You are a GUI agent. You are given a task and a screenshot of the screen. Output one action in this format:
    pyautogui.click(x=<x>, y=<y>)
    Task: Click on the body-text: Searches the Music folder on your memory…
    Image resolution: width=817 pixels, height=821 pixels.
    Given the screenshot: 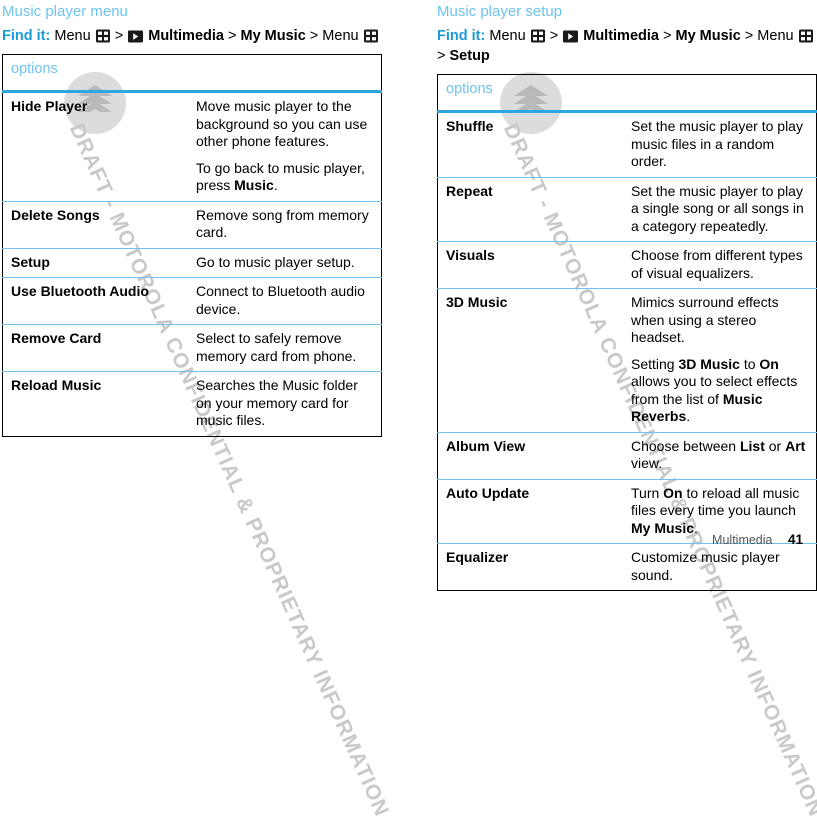 What is the action you would take?
    pyautogui.click(x=277, y=402)
    